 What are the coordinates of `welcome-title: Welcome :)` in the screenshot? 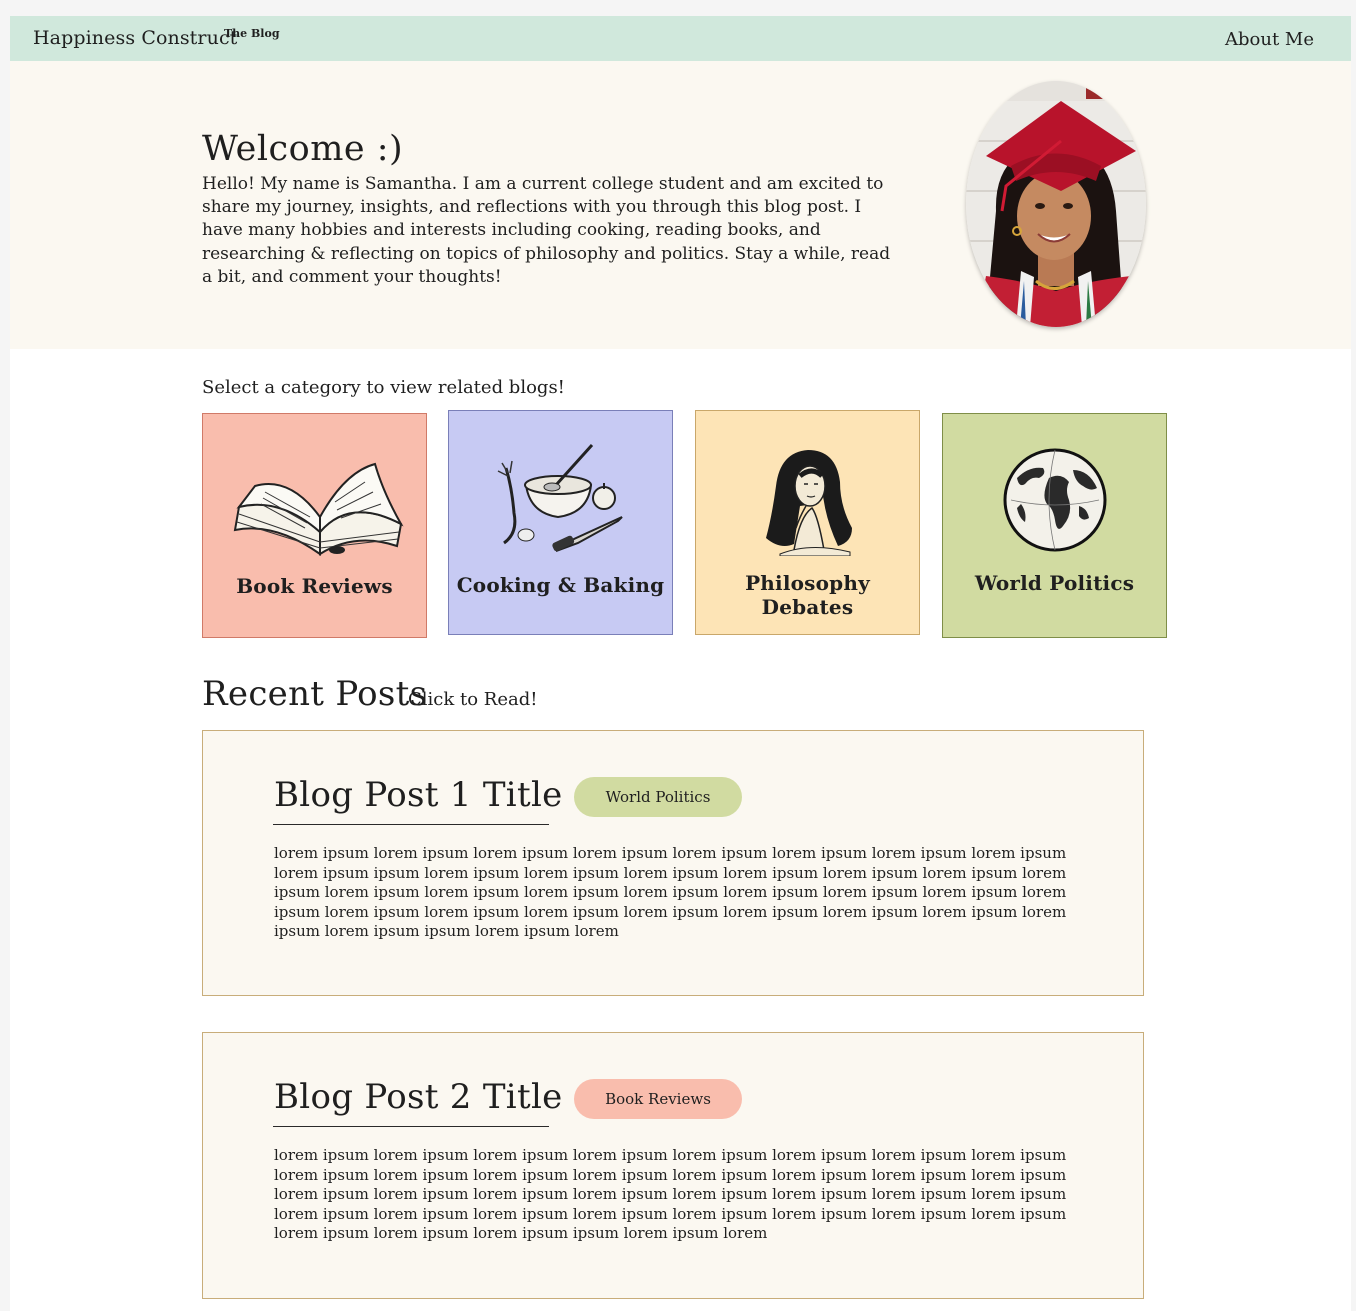 It's located at (303, 149).